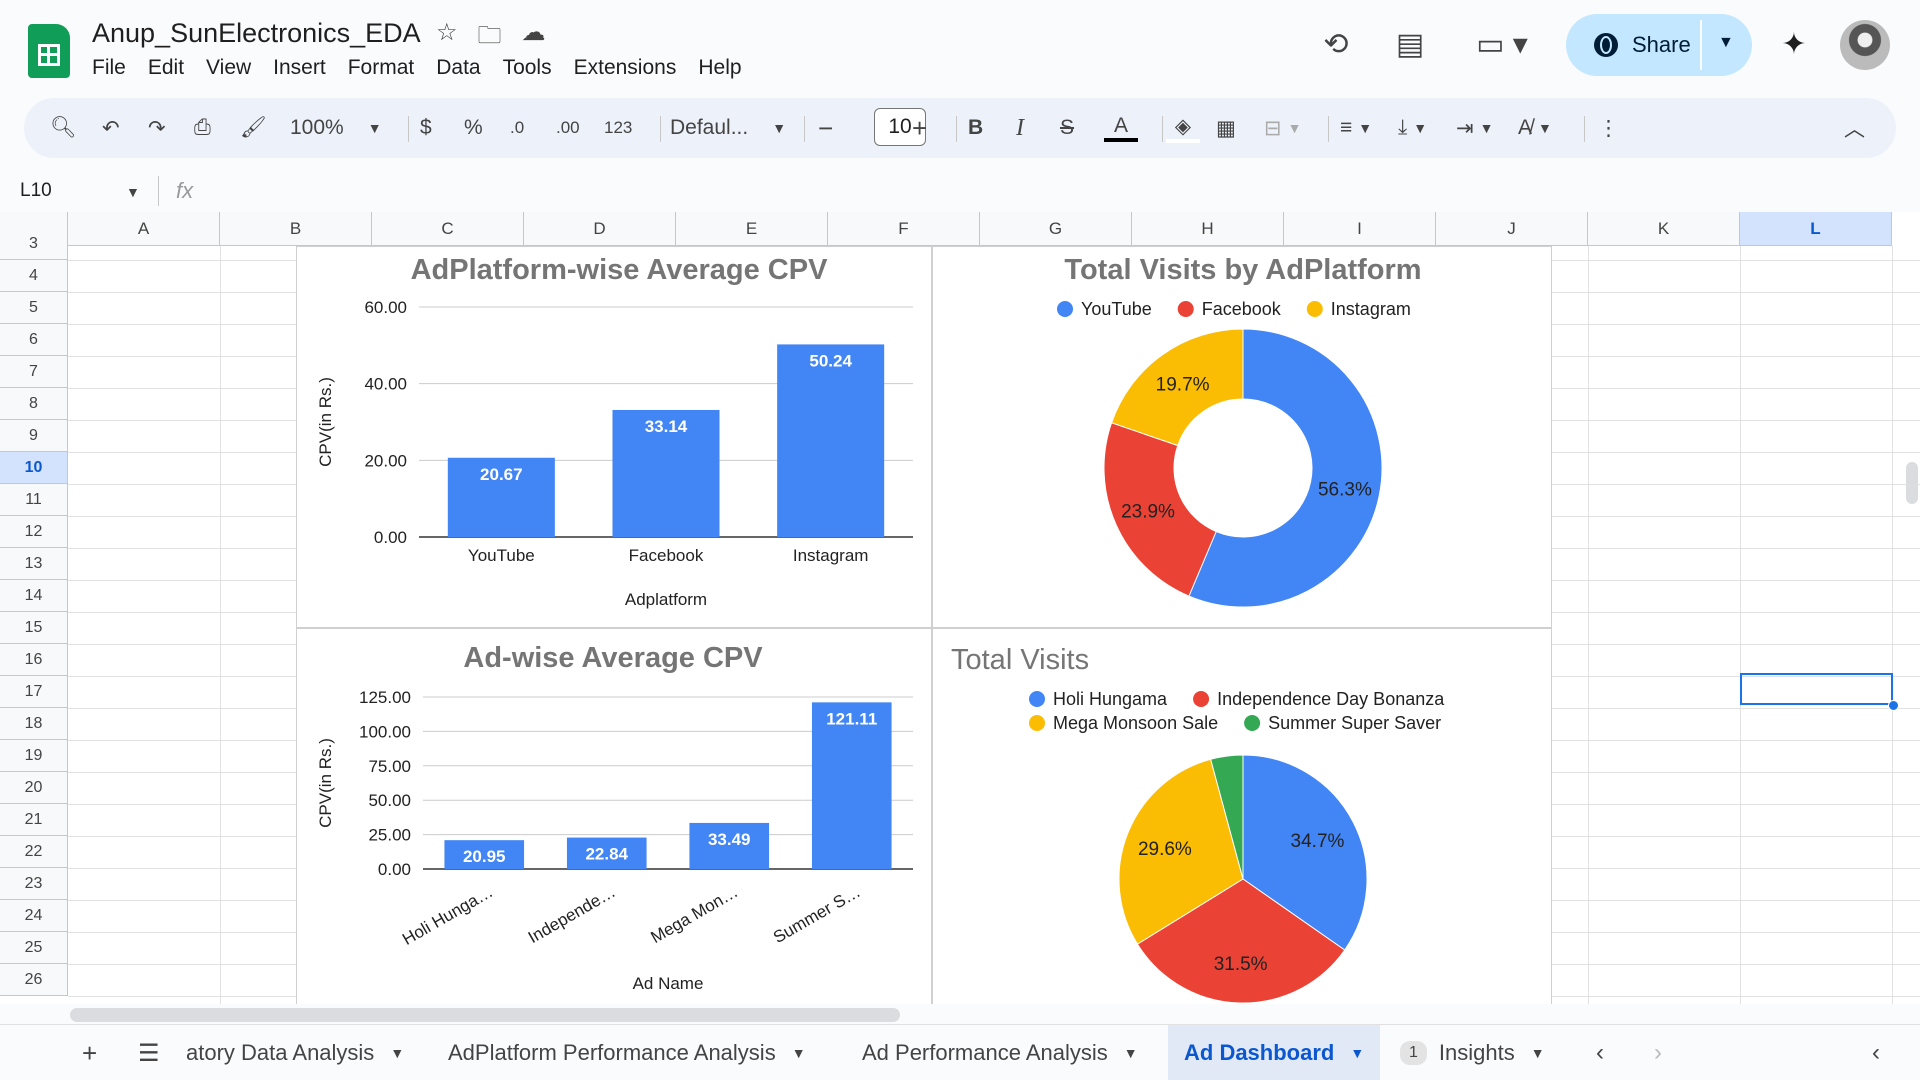 This screenshot has height=1080, width=1920. Describe the element at coordinates (625, 68) in the screenshot. I see `menu-extensions: Extensions` at that location.